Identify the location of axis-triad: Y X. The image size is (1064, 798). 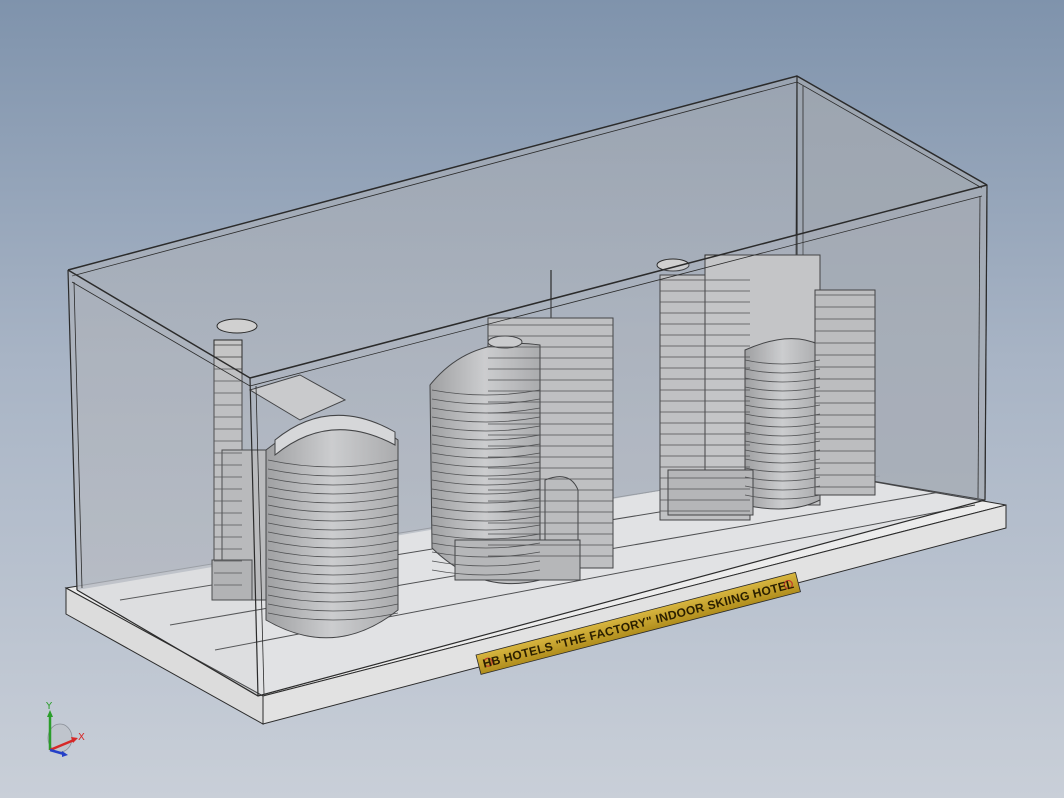
(65, 729).